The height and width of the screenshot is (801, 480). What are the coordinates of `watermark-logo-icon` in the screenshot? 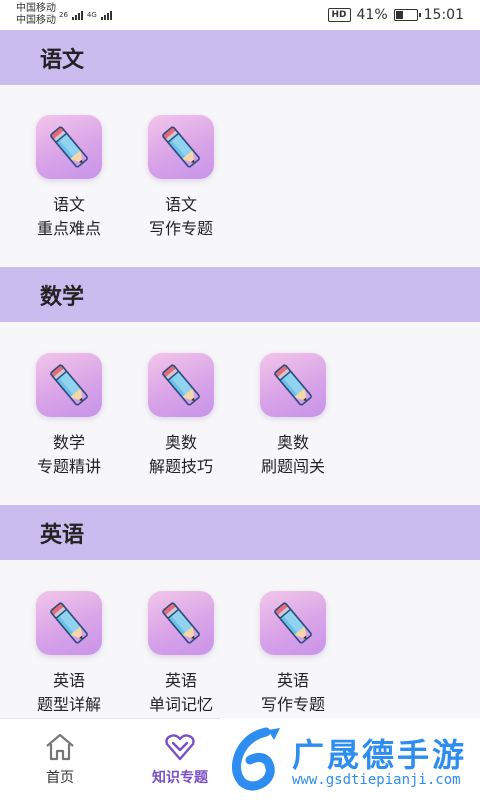 It's located at (256, 759).